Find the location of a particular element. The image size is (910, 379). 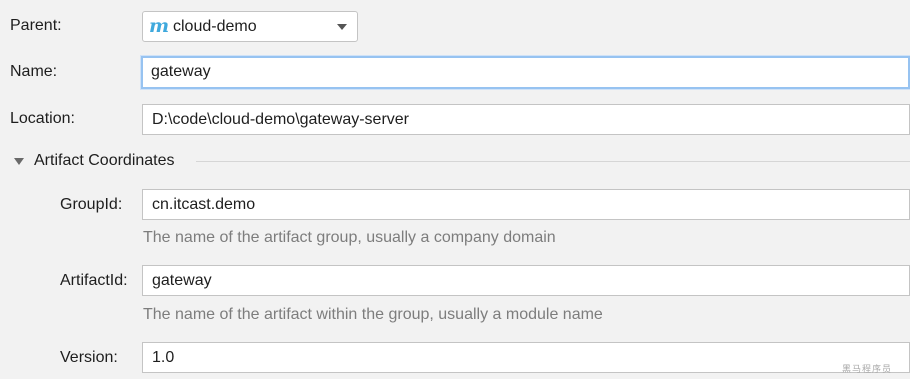

artifactid-input: gateway is located at coordinates (526, 280).